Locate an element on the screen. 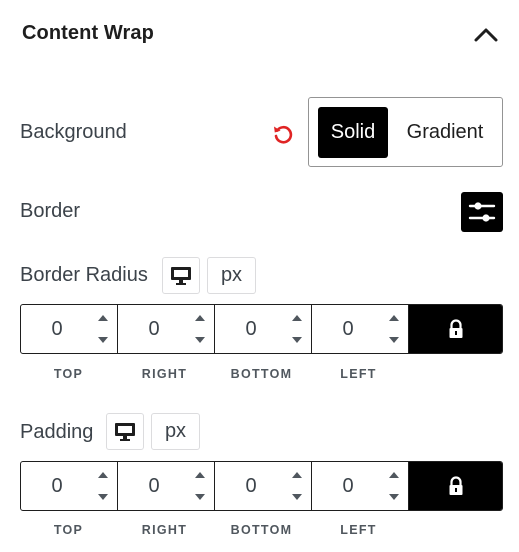  border-settings-button is located at coordinates (482, 212).